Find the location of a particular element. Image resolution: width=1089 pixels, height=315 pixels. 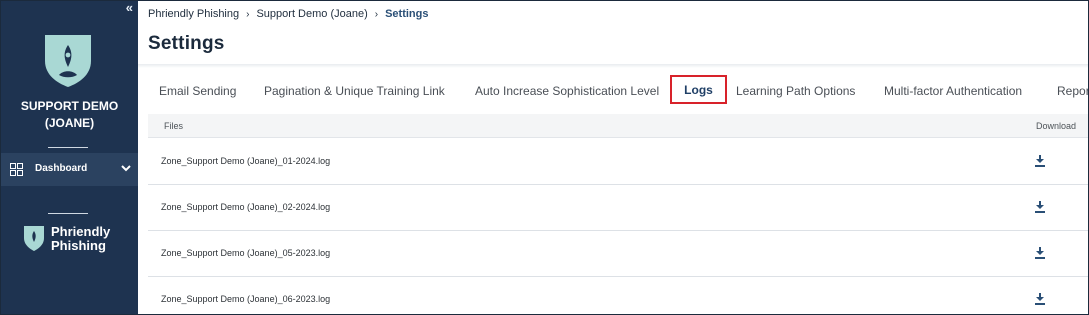

brand-wordmark: Phriendly Phishing is located at coordinates (80, 239).